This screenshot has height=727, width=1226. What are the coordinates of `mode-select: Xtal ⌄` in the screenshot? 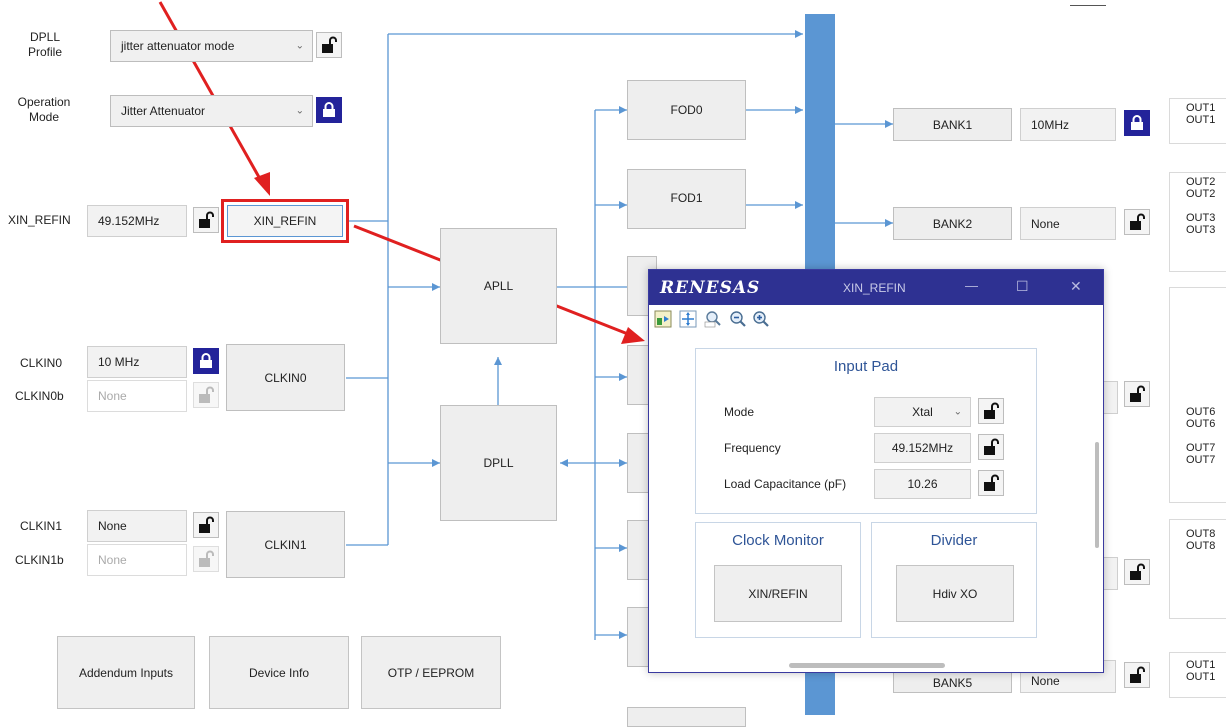 It's located at (922, 412).